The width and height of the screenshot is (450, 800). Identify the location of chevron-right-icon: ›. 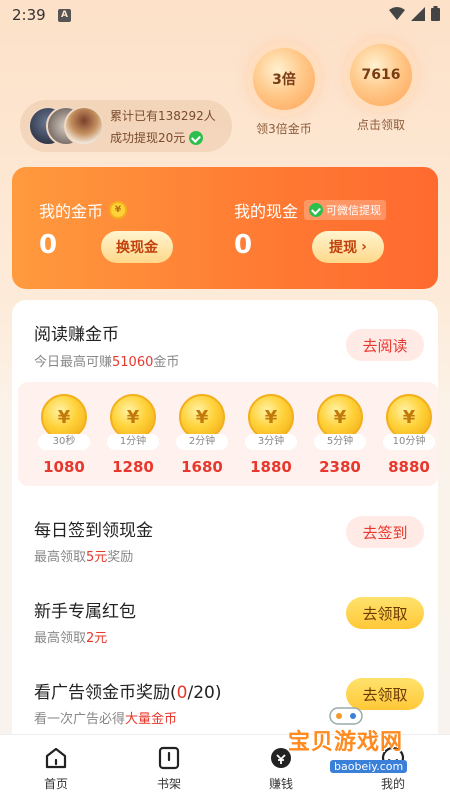
(364, 247).